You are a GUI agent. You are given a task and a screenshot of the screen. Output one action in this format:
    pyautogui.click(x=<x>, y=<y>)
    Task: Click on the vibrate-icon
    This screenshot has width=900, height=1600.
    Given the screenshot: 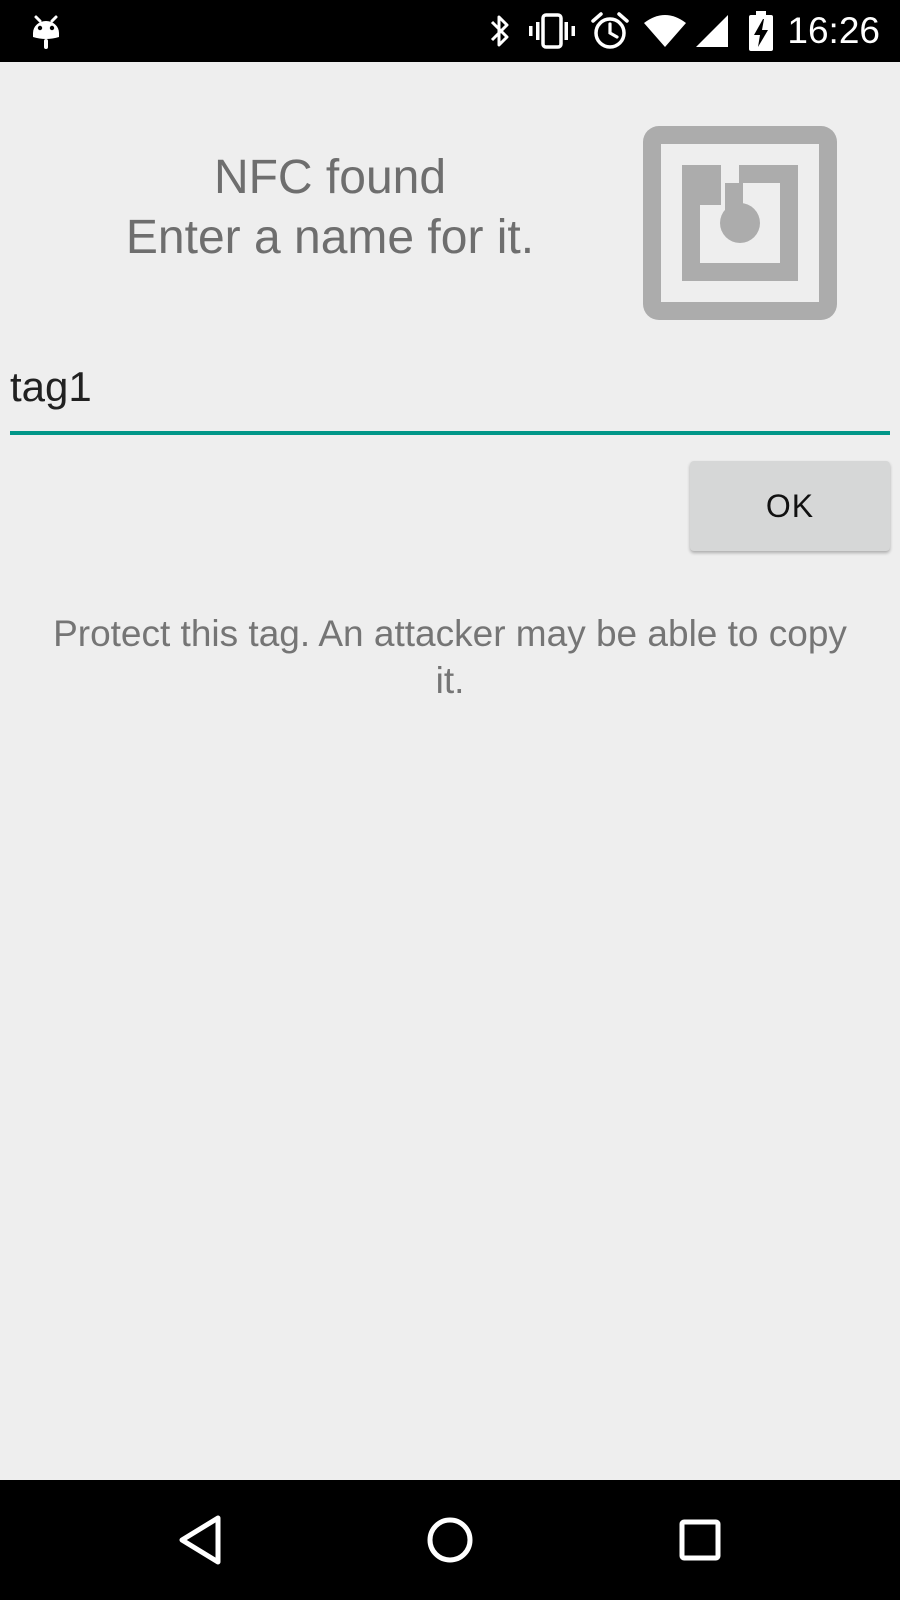 What is the action you would take?
    pyautogui.click(x=552, y=31)
    